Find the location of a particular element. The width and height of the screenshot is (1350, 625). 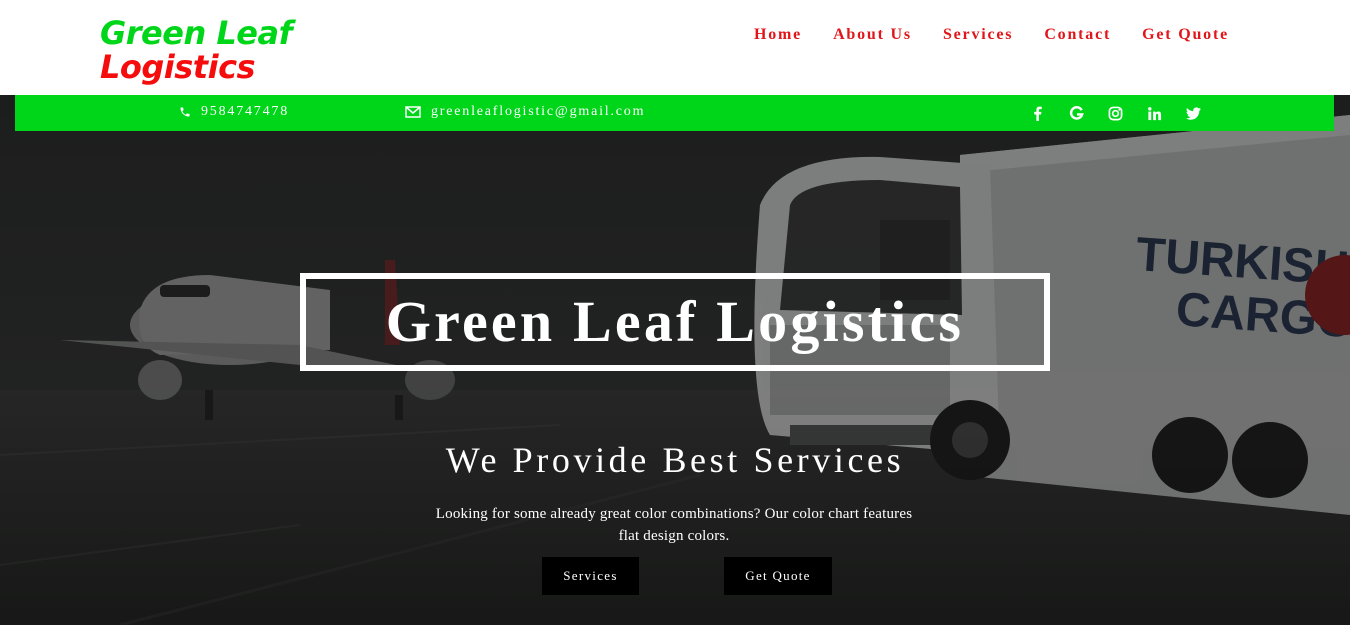

main-nav: Home About Us Services Contact Get Quote is located at coordinates (991, 35).